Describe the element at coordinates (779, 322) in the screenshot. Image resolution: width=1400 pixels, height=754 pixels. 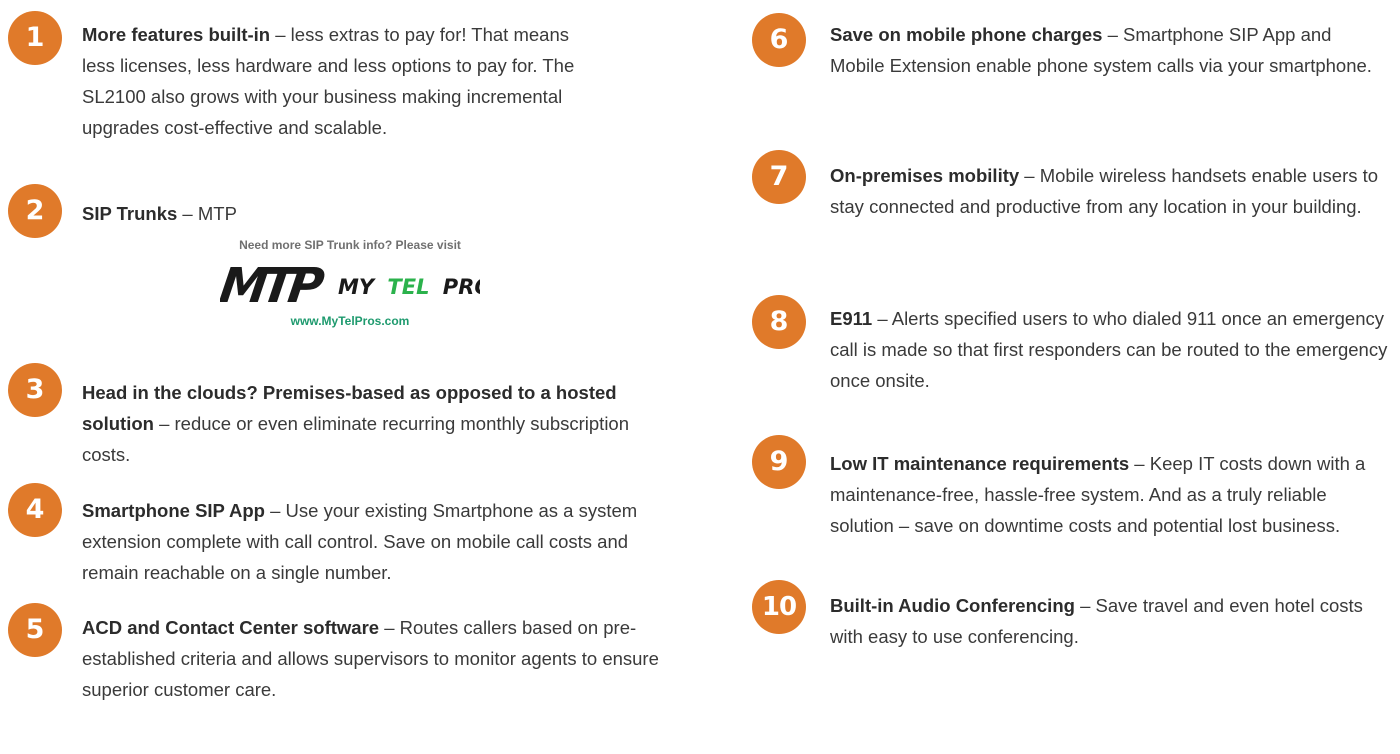
I see `number-badge-8: 8` at that location.